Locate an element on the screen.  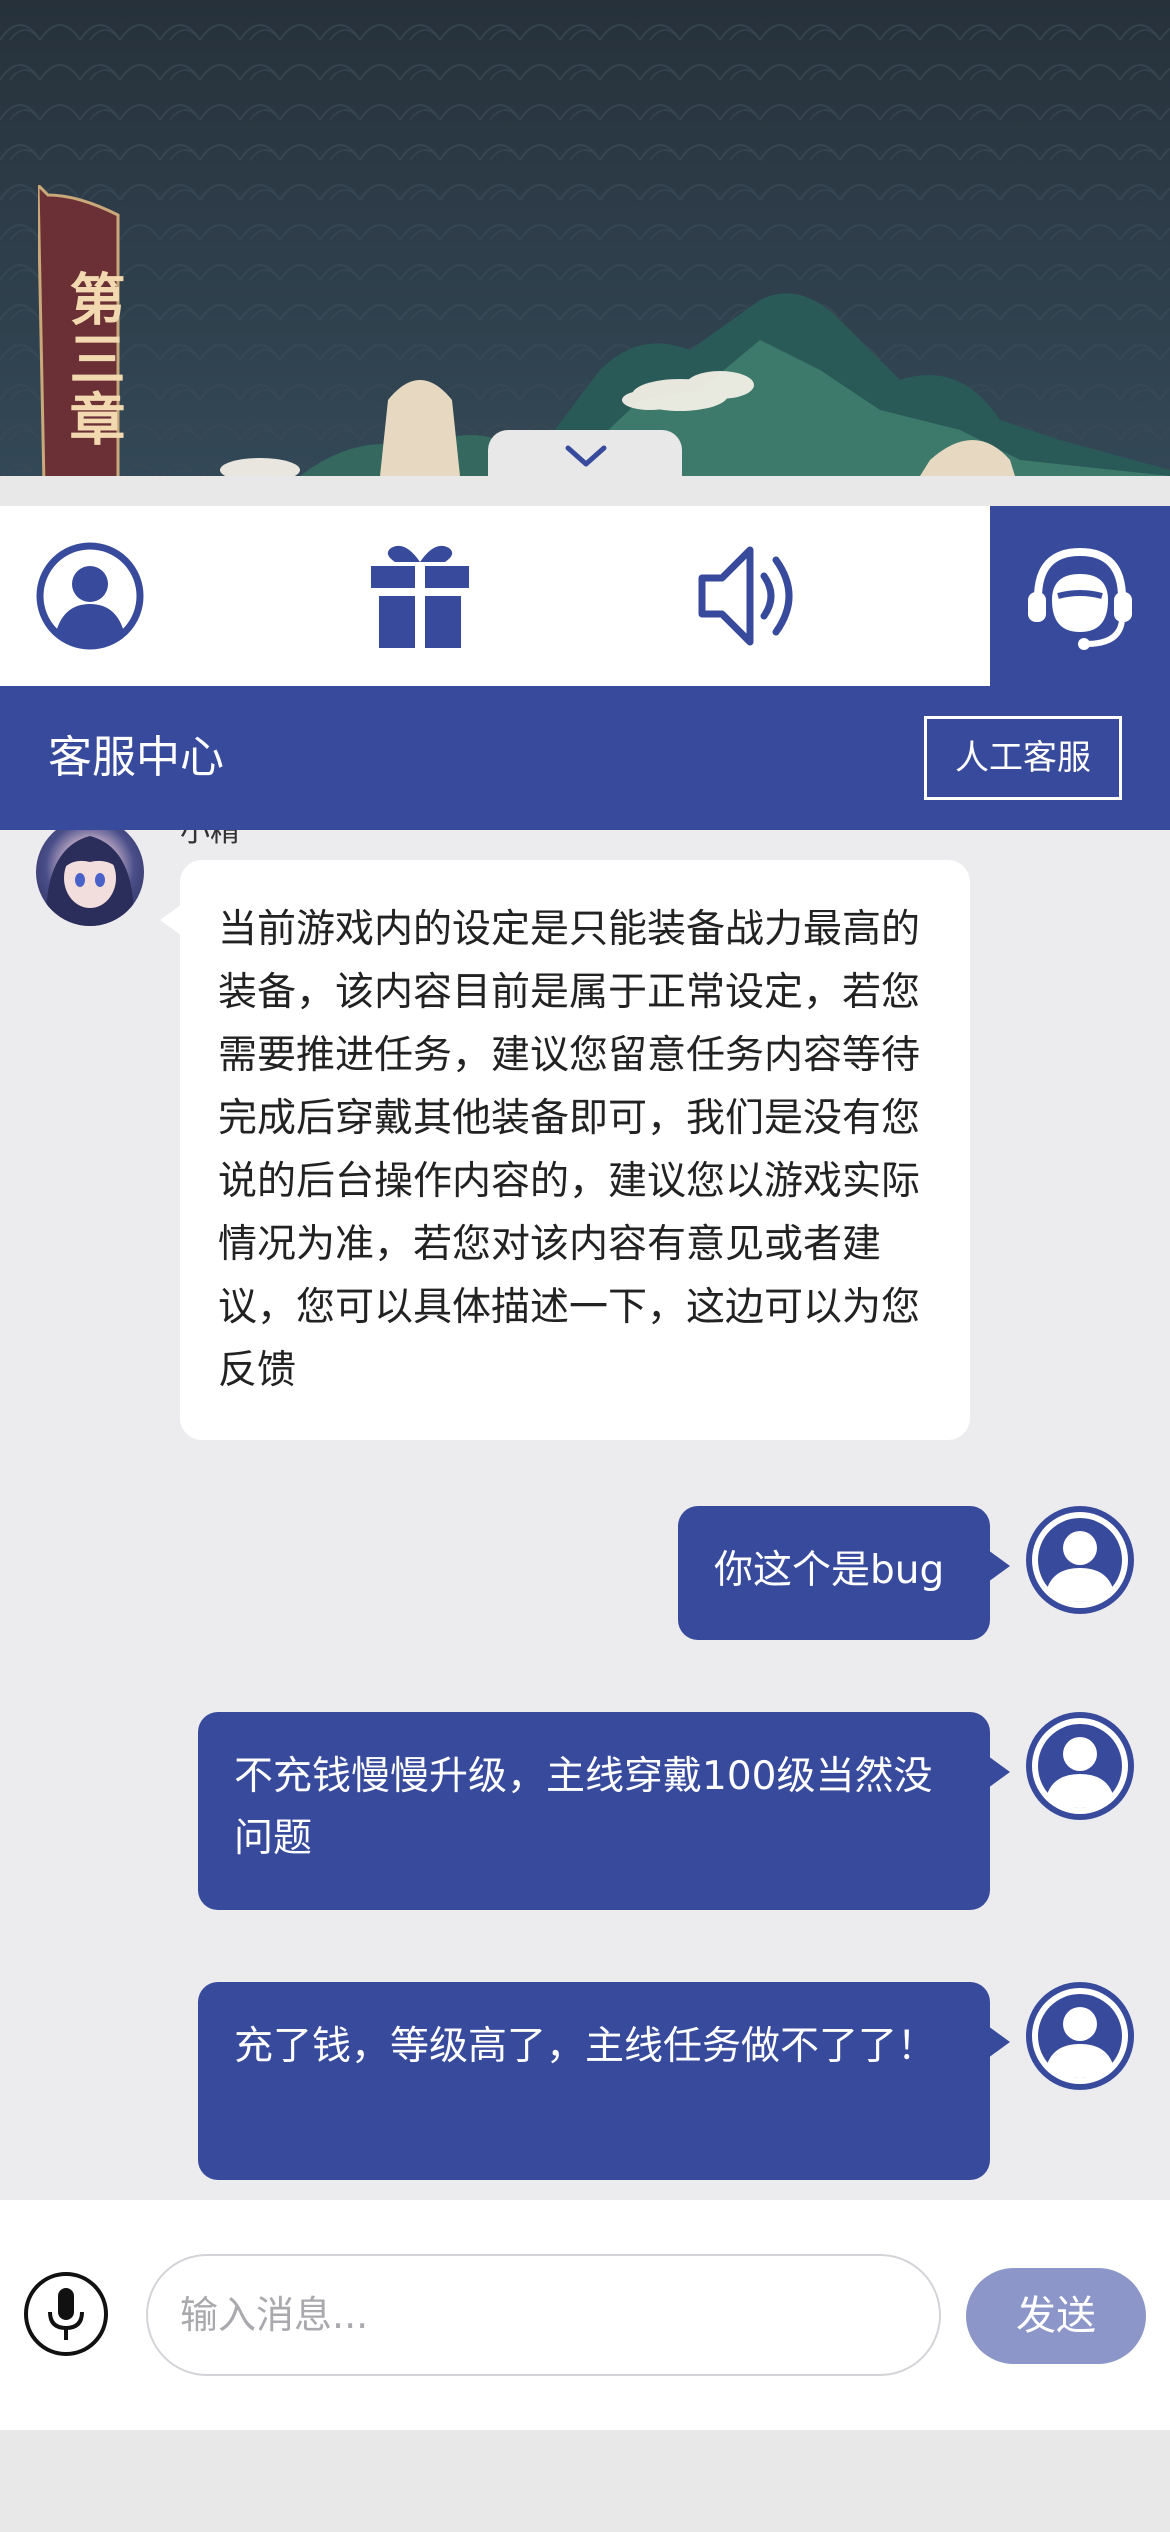
collapse-banner-button is located at coordinates (585, 453).